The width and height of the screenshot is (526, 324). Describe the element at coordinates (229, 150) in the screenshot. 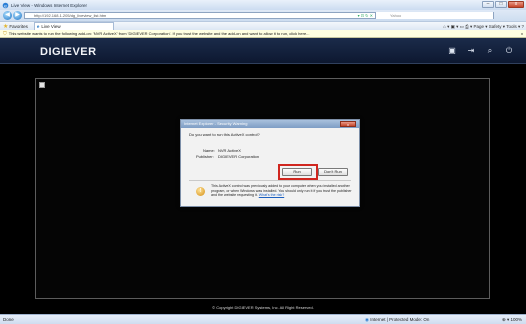

I see `name-value: NVR ActiveX` at that location.